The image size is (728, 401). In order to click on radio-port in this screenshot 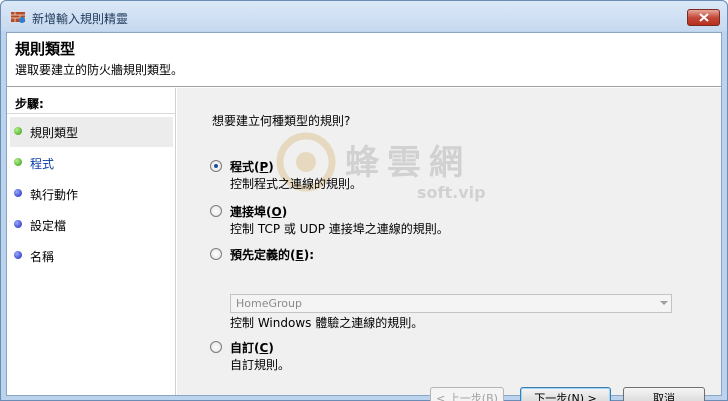, I will do `click(216, 211)`.